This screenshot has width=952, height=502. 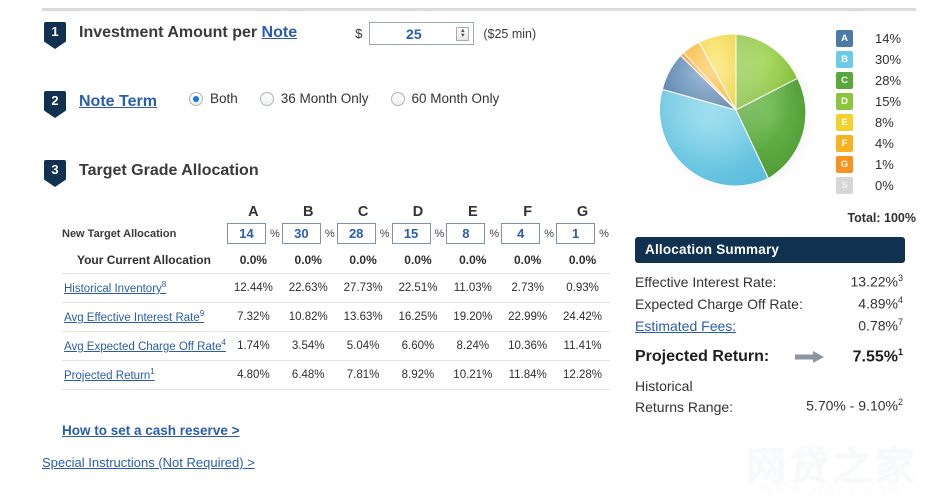 What do you see at coordinates (148, 462) in the screenshot?
I see `special-instructions-link: Special Instructions (Not Required) >` at bounding box center [148, 462].